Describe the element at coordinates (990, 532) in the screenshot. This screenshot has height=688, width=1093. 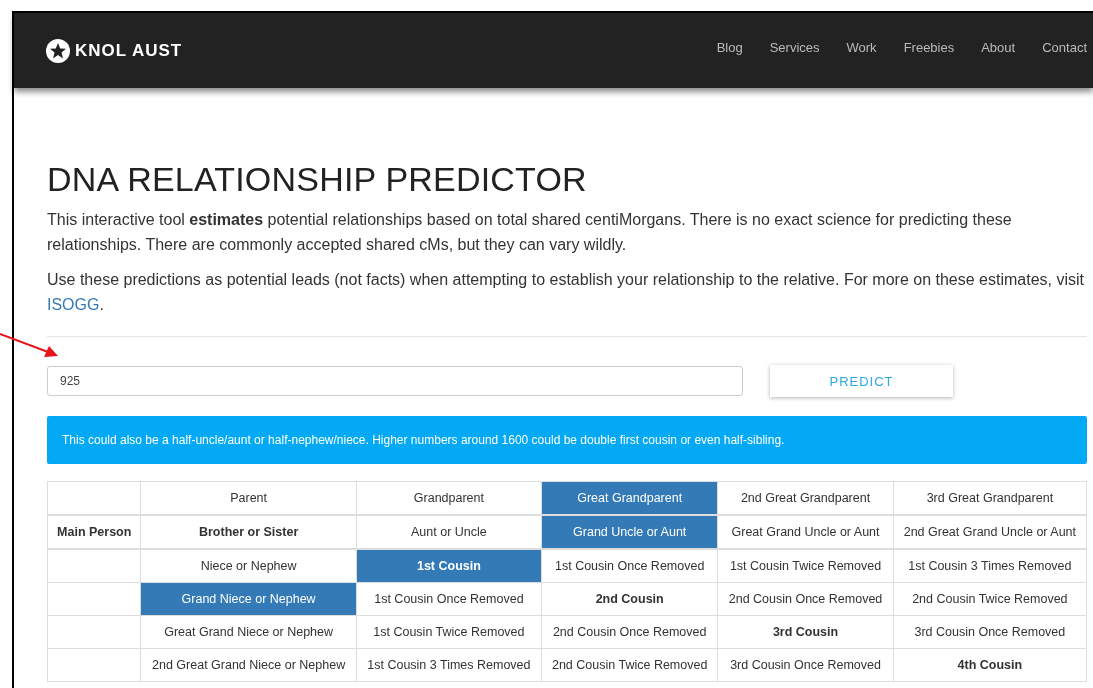
I see `table-cell: 2nd Great Grand Uncle or Aunt` at that location.